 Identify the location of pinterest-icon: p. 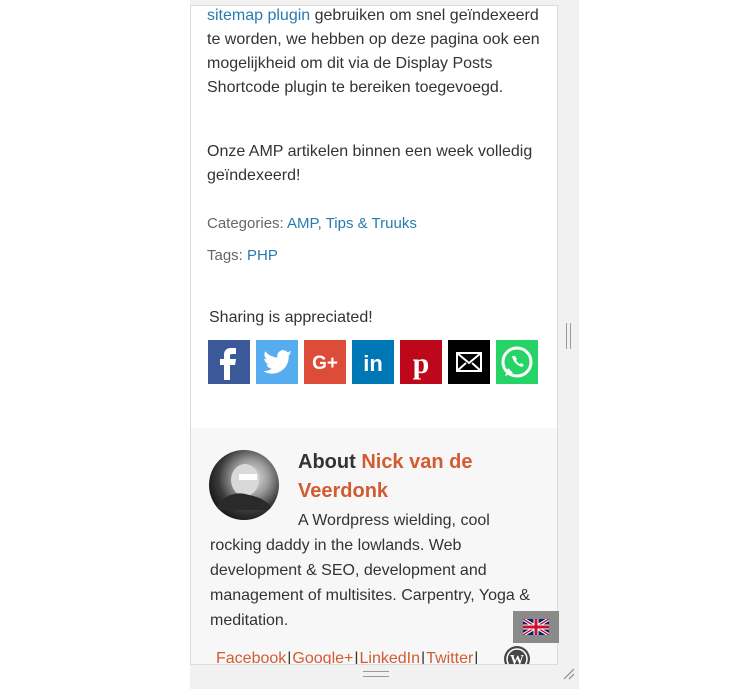
(421, 363).